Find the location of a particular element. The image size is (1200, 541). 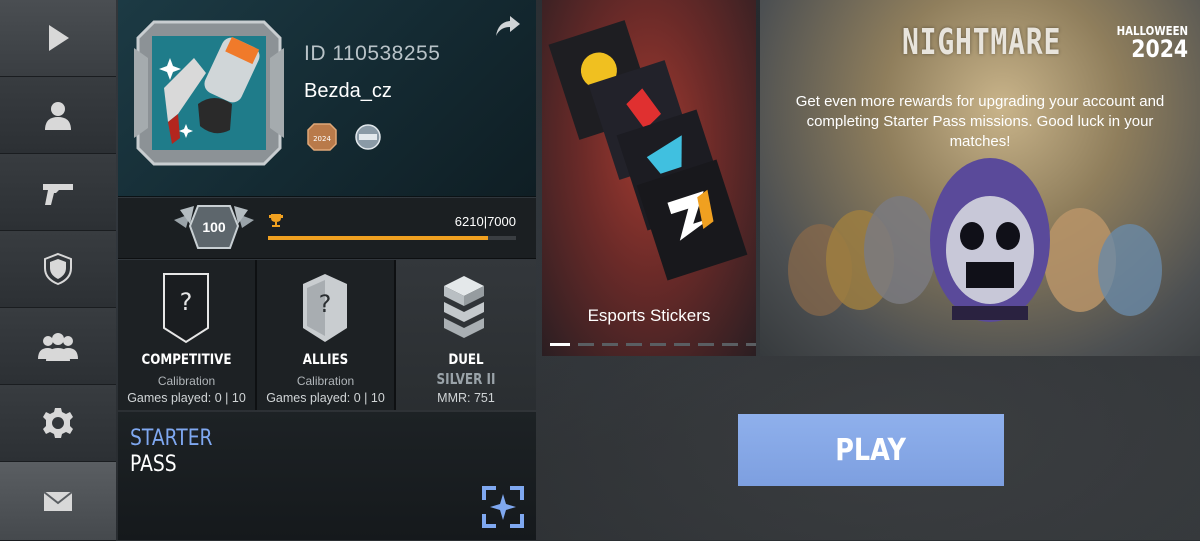

play-button: PLAY is located at coordinates (871, 450).